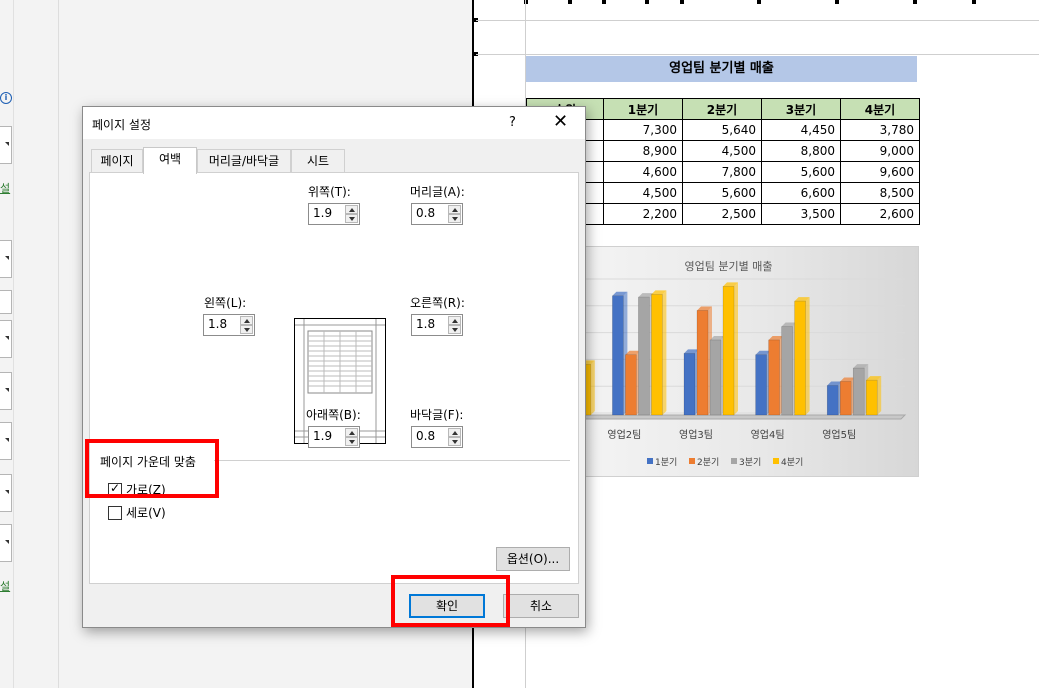 This screenshot has width=1039, height=688. I want to click on vertical-label: 세로(V), so click(146, 512).